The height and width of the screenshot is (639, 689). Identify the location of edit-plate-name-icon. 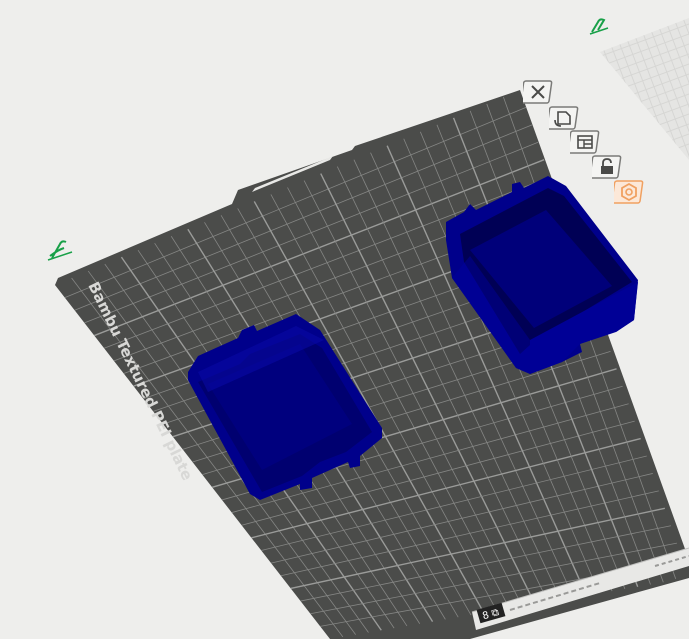
(60, 250).